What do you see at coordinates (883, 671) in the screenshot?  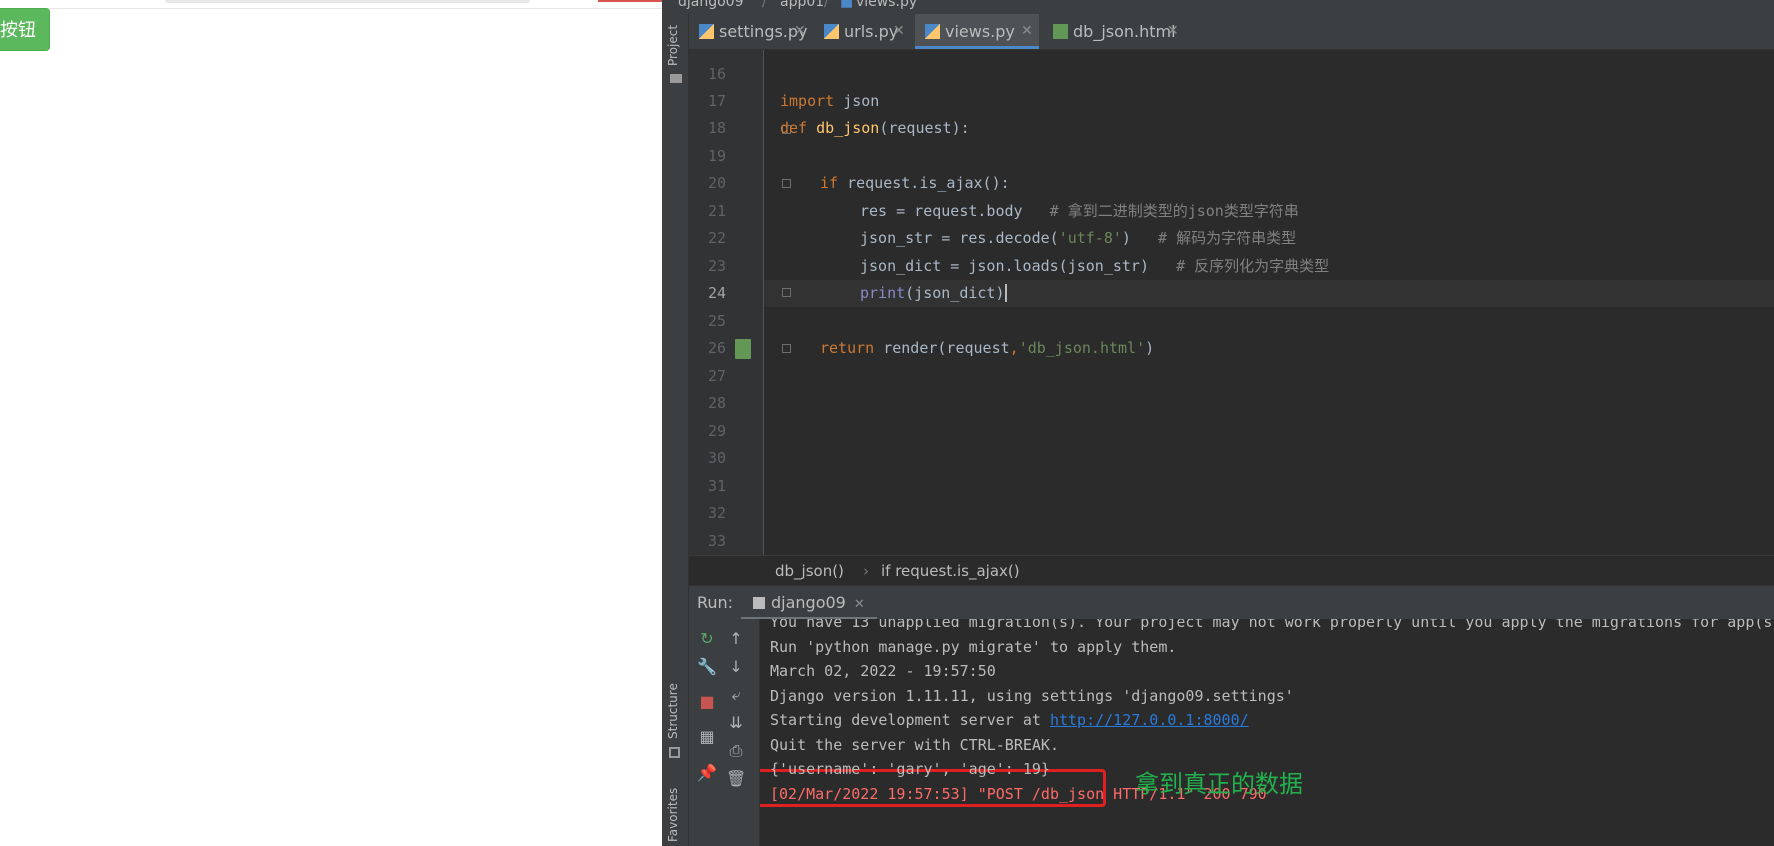 I see `console-line: March 02, 2022 - 19:57:50` at bounding box center [883, 671].